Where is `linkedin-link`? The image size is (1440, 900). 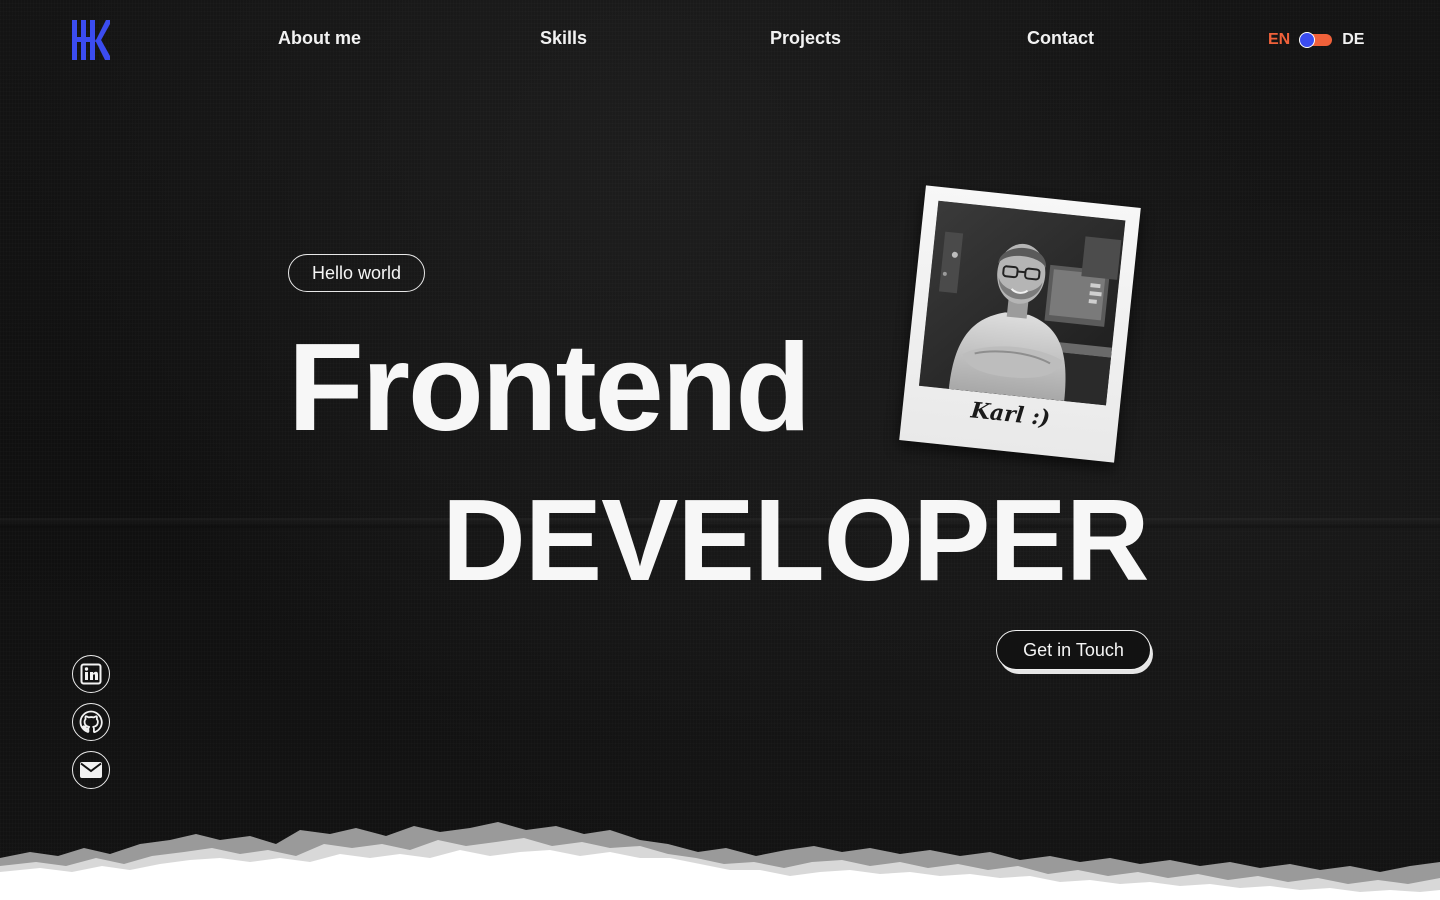 linkedin-link is located at coordinates (91, 674).